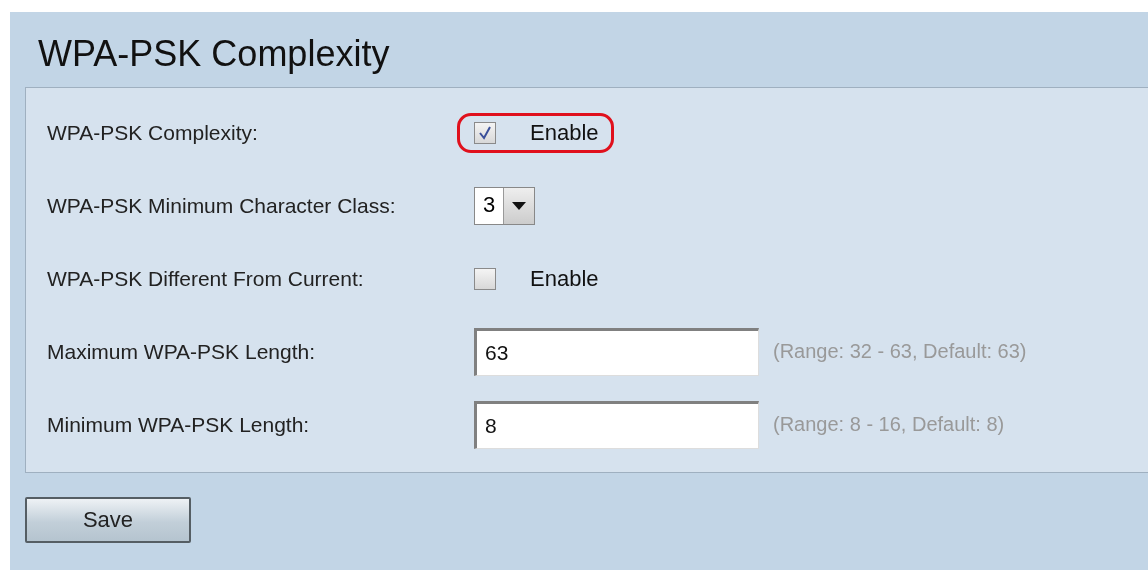 The width and height of the screenshot is (1148, 570). I want to click on save-button: Save, so click(108, 520).